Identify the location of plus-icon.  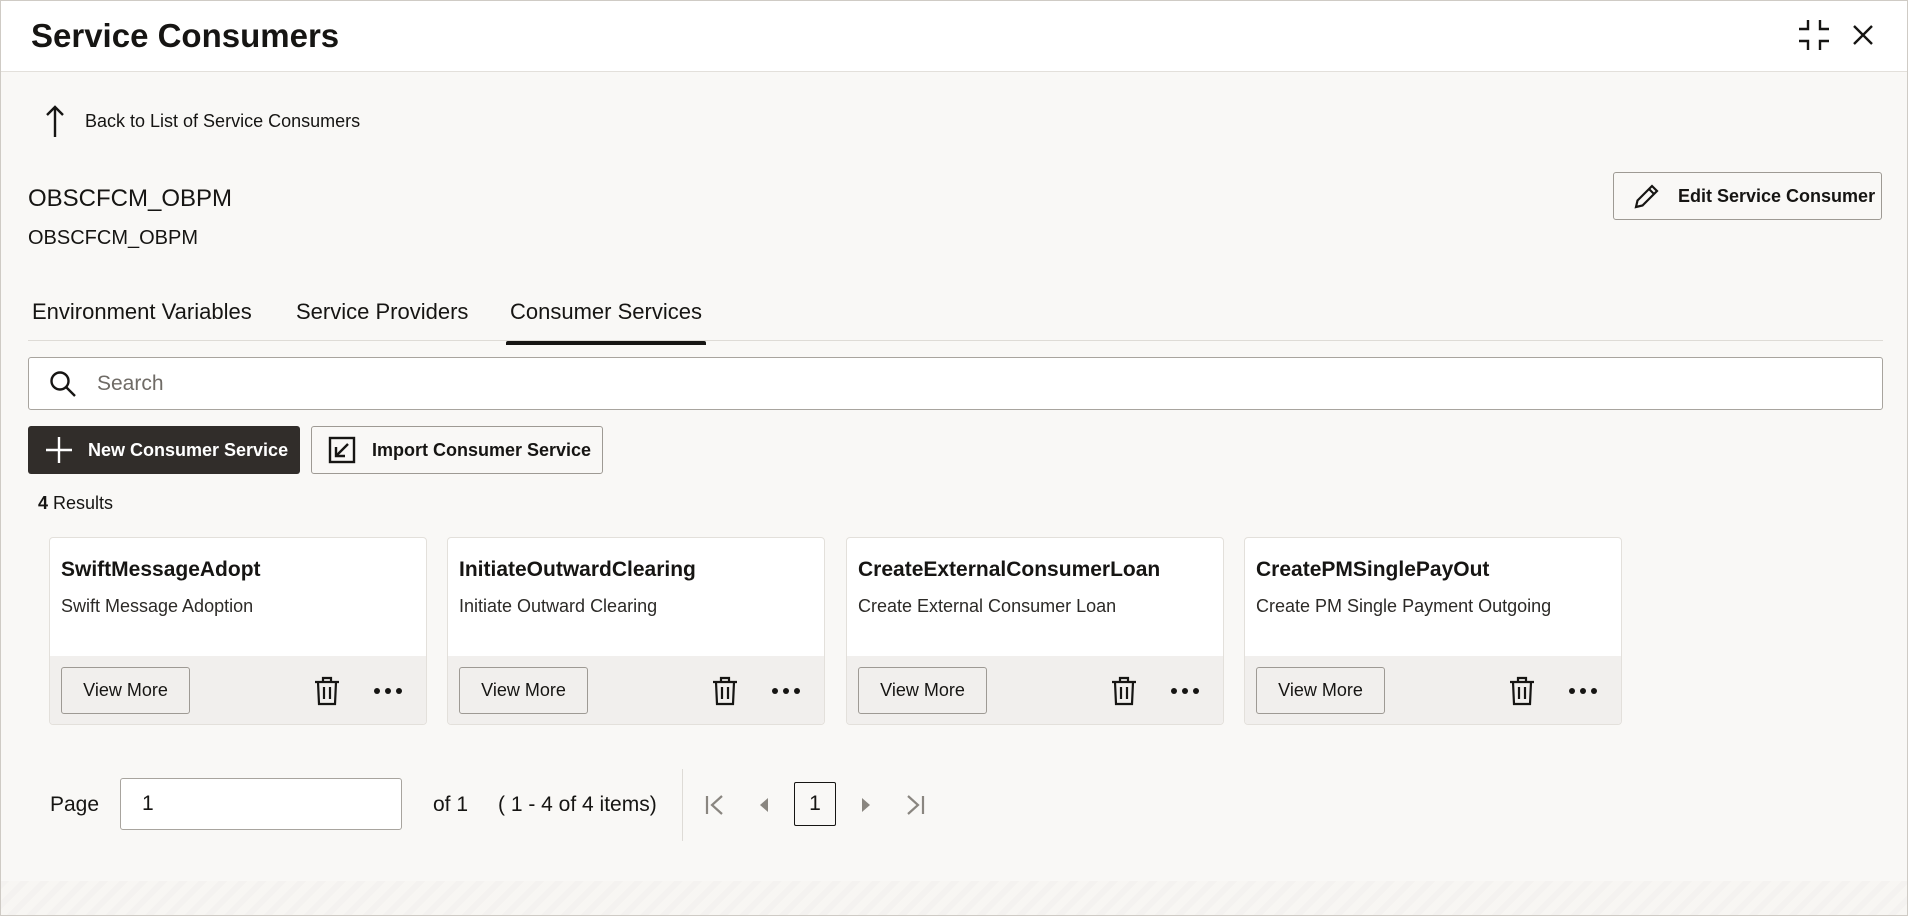
(59, 450).